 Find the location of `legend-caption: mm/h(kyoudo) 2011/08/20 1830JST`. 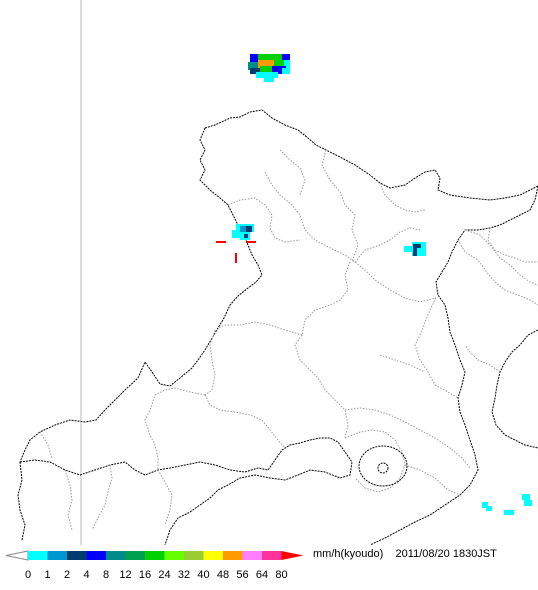

legend-caption: mm/h(kyoudo) 2011/08/20 1830JST is located at coordinates (405, 554).